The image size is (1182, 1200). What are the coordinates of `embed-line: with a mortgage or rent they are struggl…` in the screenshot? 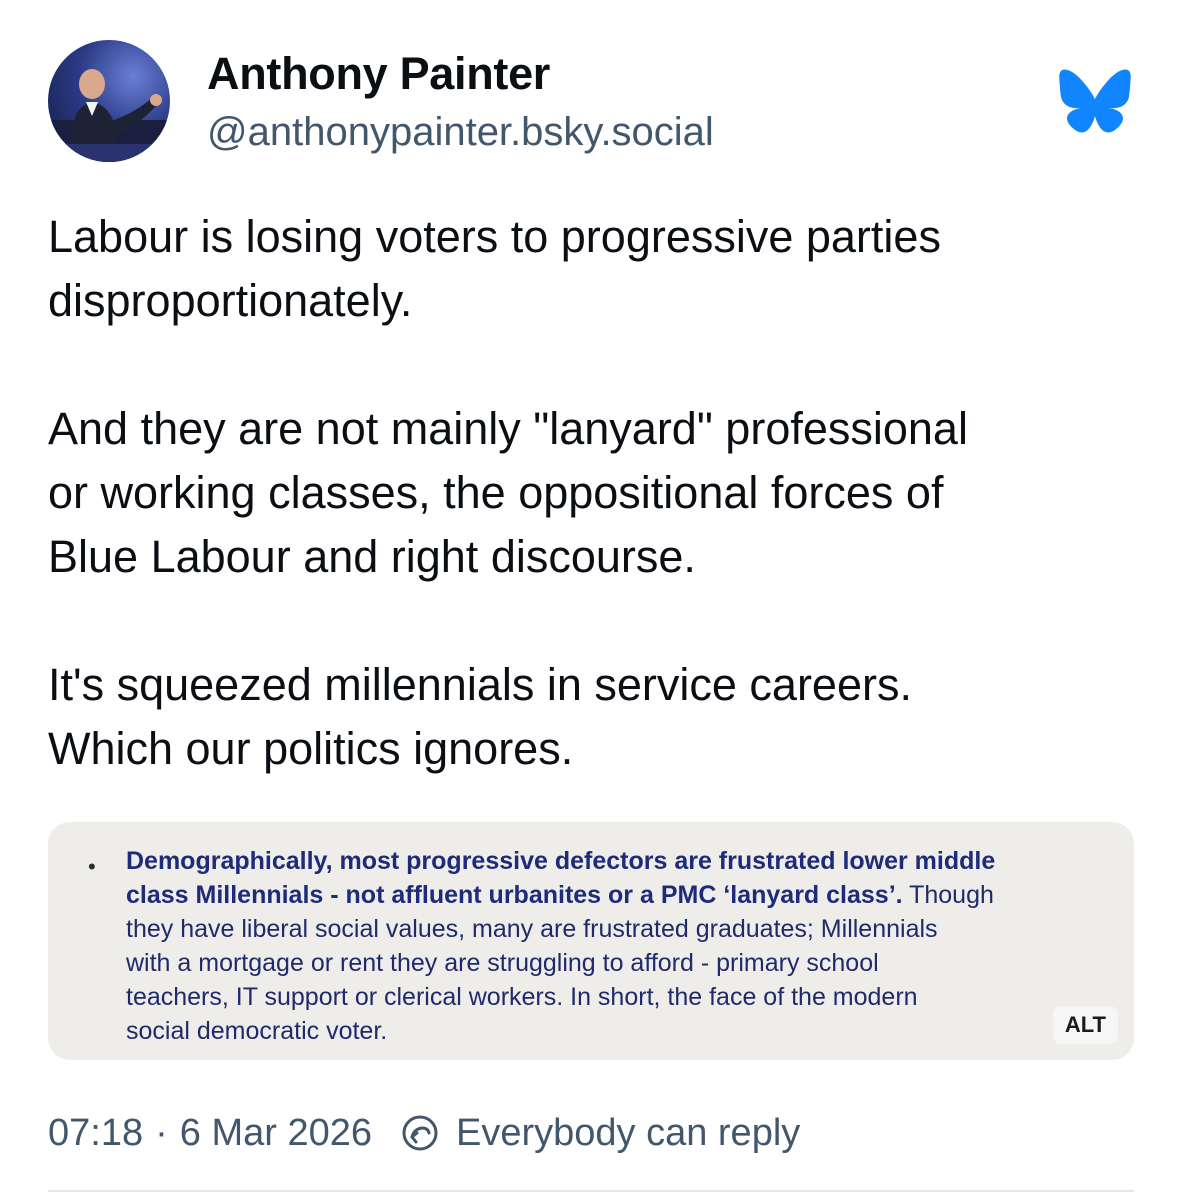 It's located at (621, 963).